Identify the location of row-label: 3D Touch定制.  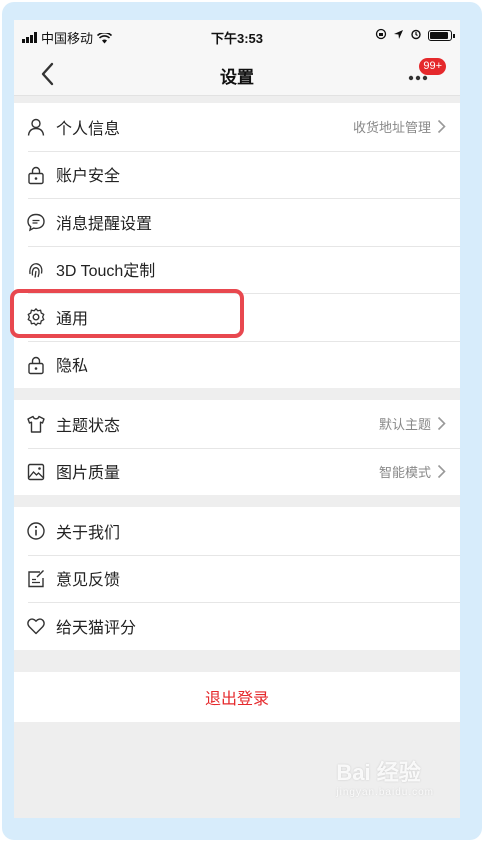
(106, 272).